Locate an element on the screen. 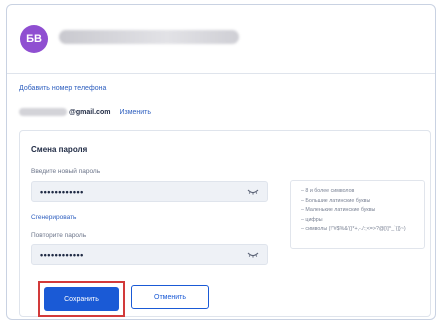  user-name-redacted is located at coordinates (149, 37).